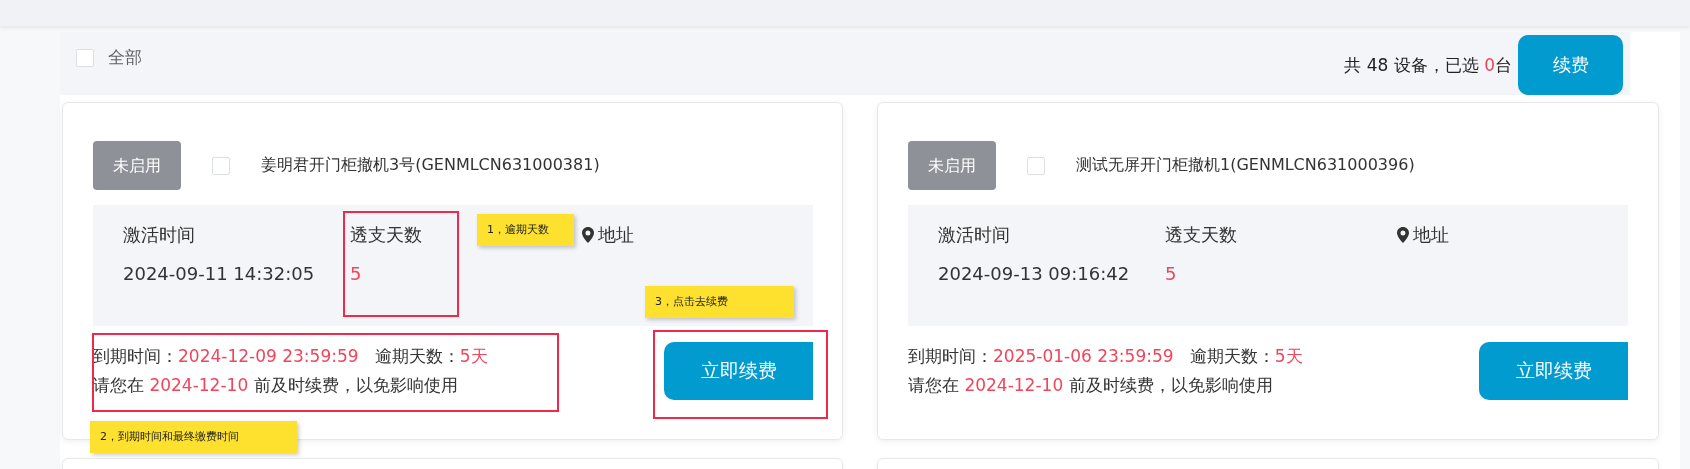  I want to click on annotation-note: 2，到期时间和最终缴费时间, so click(193, 437).